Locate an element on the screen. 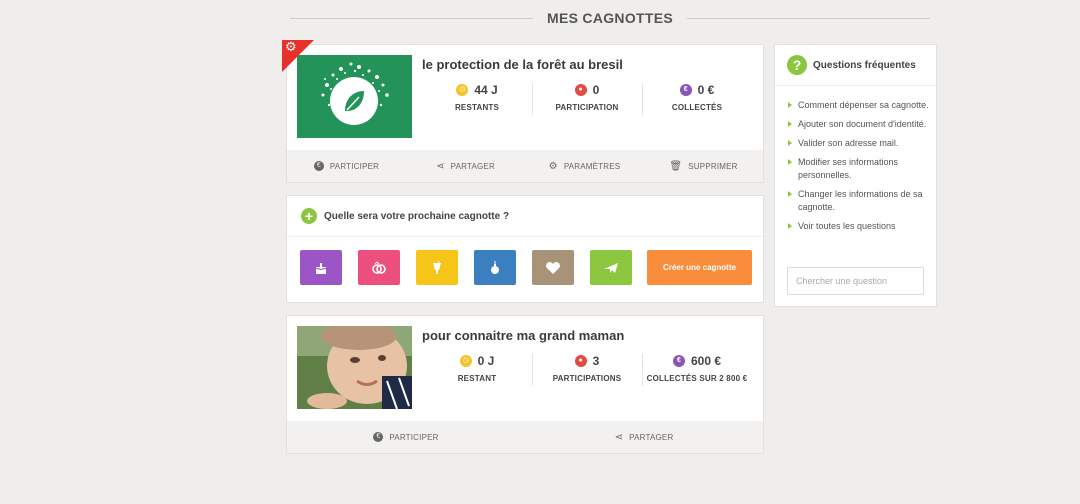  settings-button: ⚙ PARAMÈTRES is located at coordinates (584, 166).